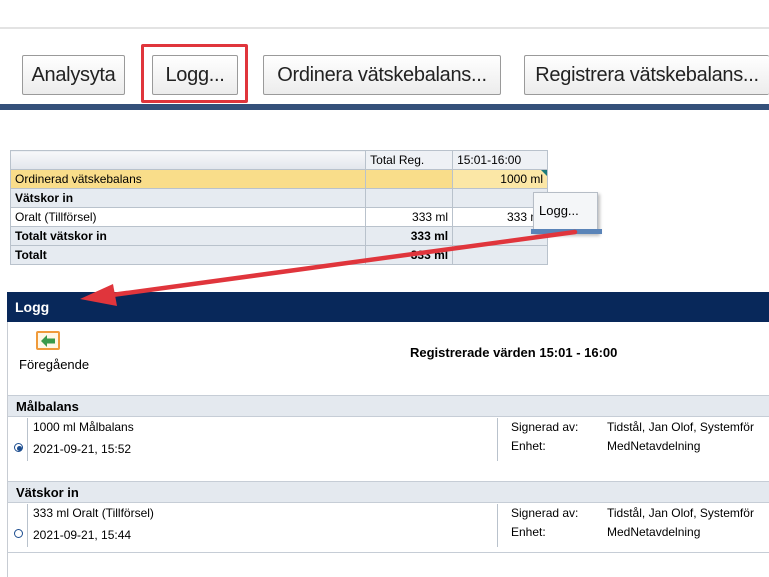  I want to click on grid-header-period: 15:01-16:00, so click(500, 160).